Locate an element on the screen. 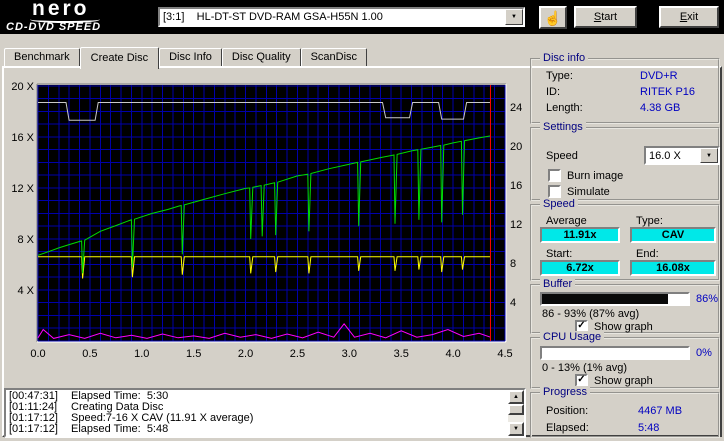  scroll-down-button: ▼ is located at coordinates (516, 429).